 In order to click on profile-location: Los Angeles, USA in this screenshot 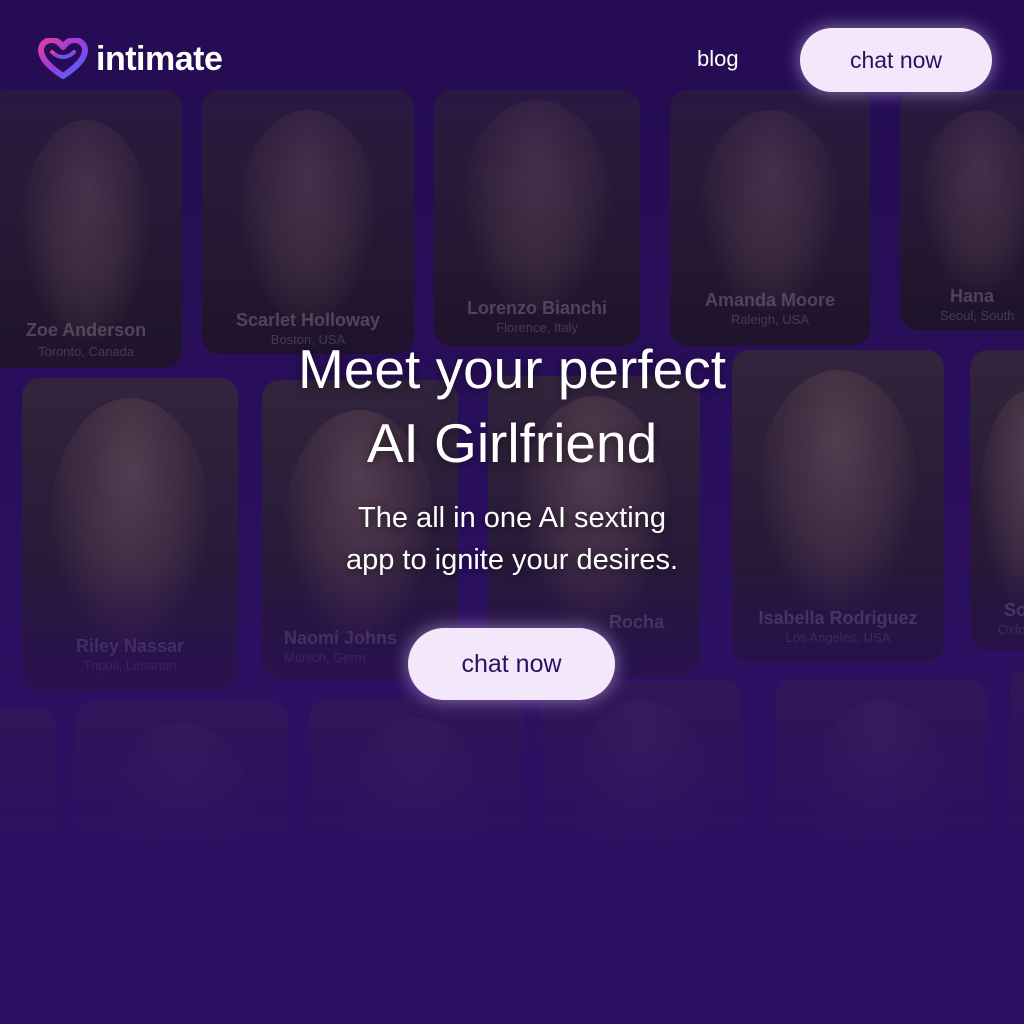, I will do `click(838, 637)`.